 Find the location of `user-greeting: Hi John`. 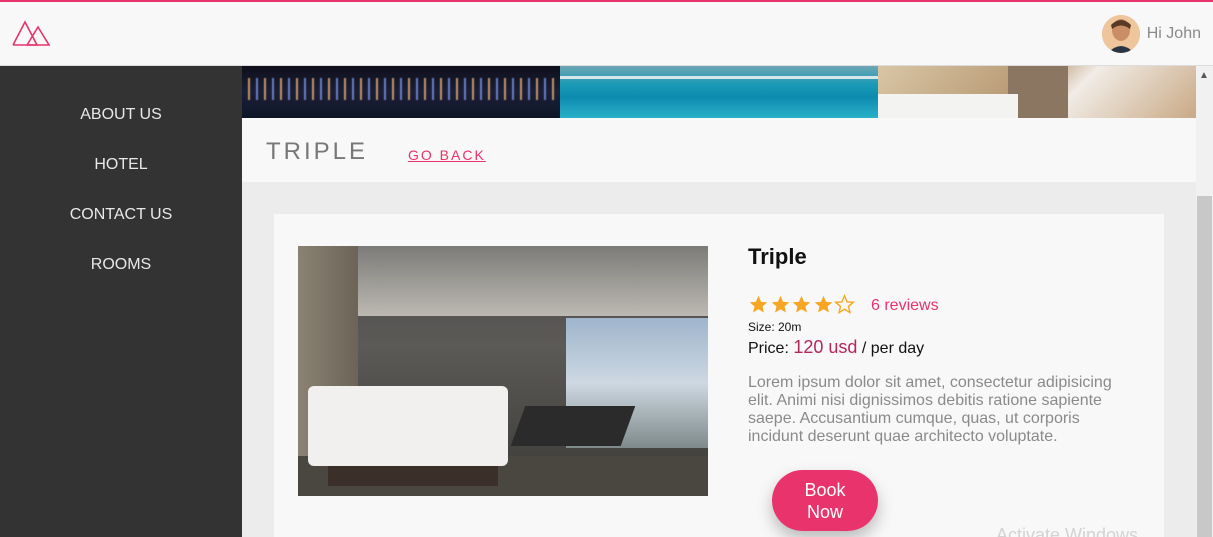

user-greeting: Hi John is located at coordinates (1174, 34).